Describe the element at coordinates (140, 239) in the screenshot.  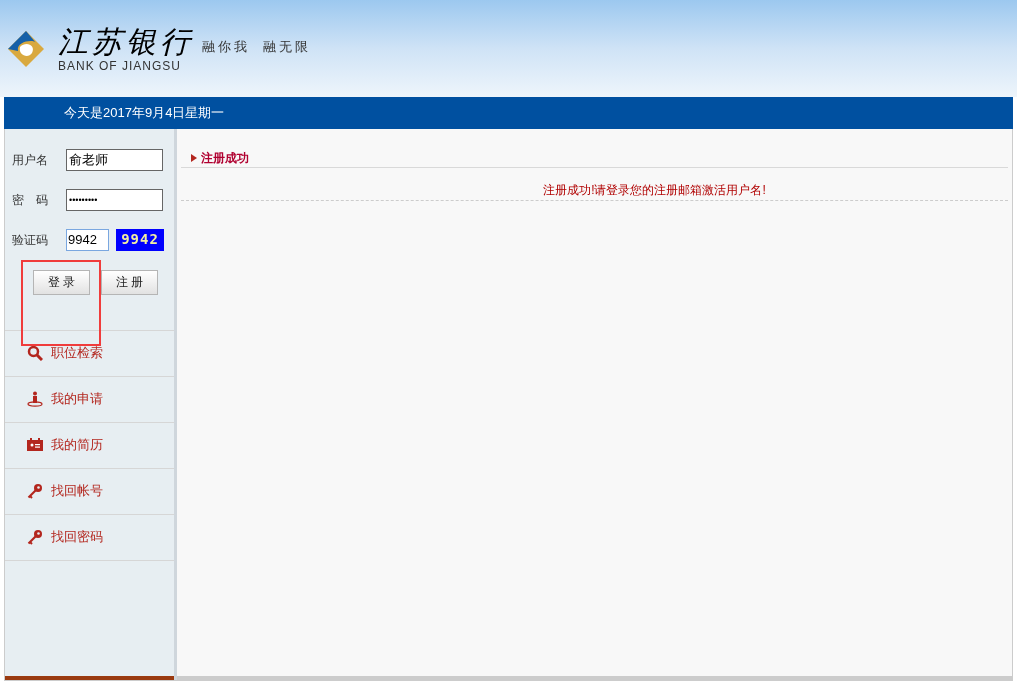
I see `captcha-image: 9942` at that location.